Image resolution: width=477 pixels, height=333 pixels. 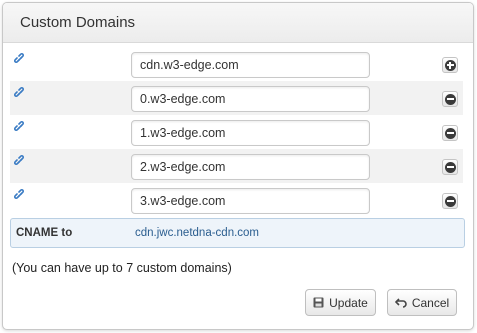 I want to click on add-domain-button, so click(x=450, y=65).